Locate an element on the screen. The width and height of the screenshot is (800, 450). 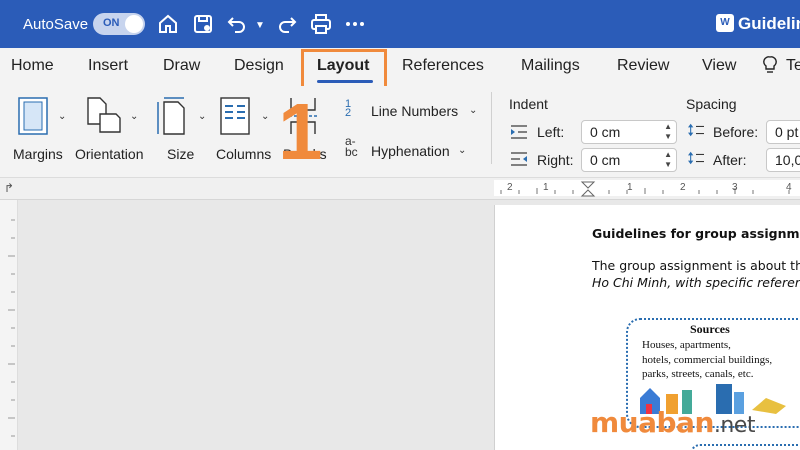
indent-right-value: 0 cm is located at coordinates (605, 160).